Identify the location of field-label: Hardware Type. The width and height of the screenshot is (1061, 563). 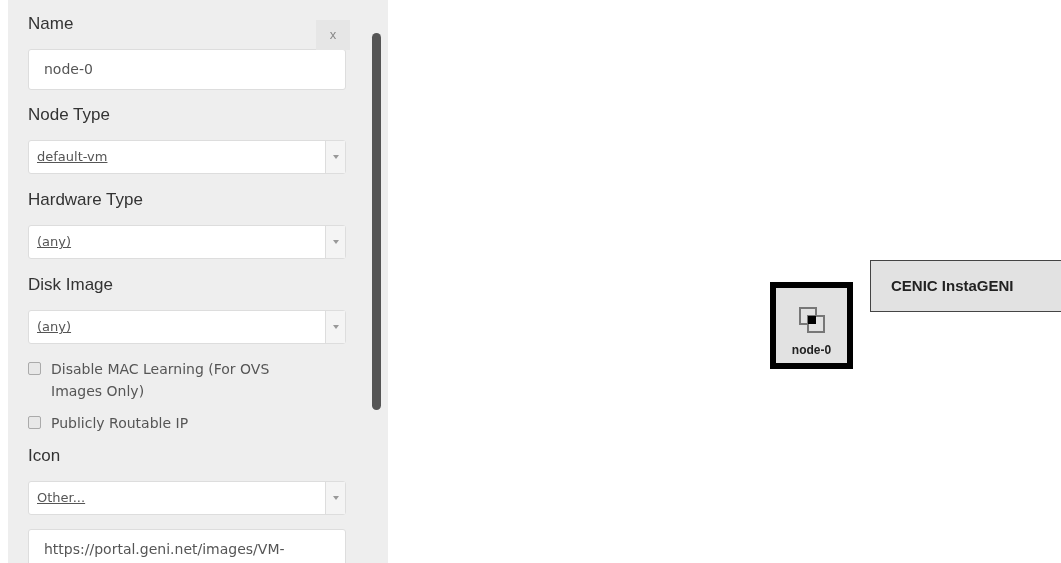
(85, 200).